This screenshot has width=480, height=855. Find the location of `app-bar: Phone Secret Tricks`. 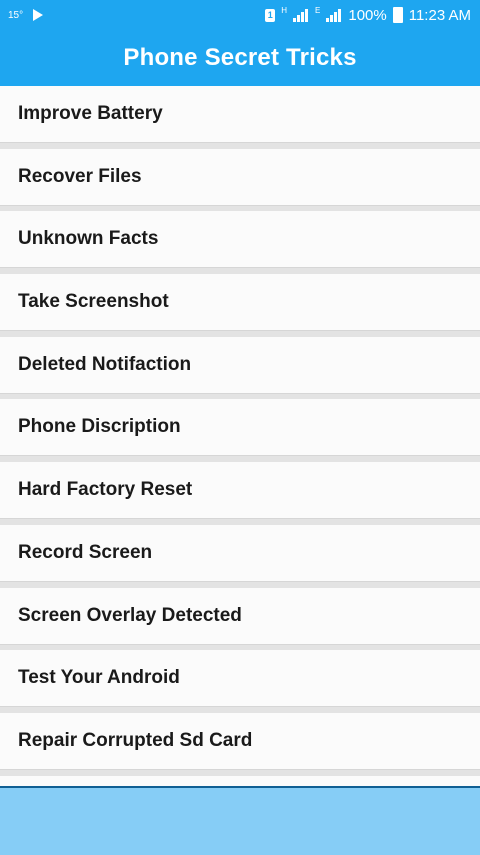

app-bar: Phone Secret Tricks is located at coordinates (240, 58).